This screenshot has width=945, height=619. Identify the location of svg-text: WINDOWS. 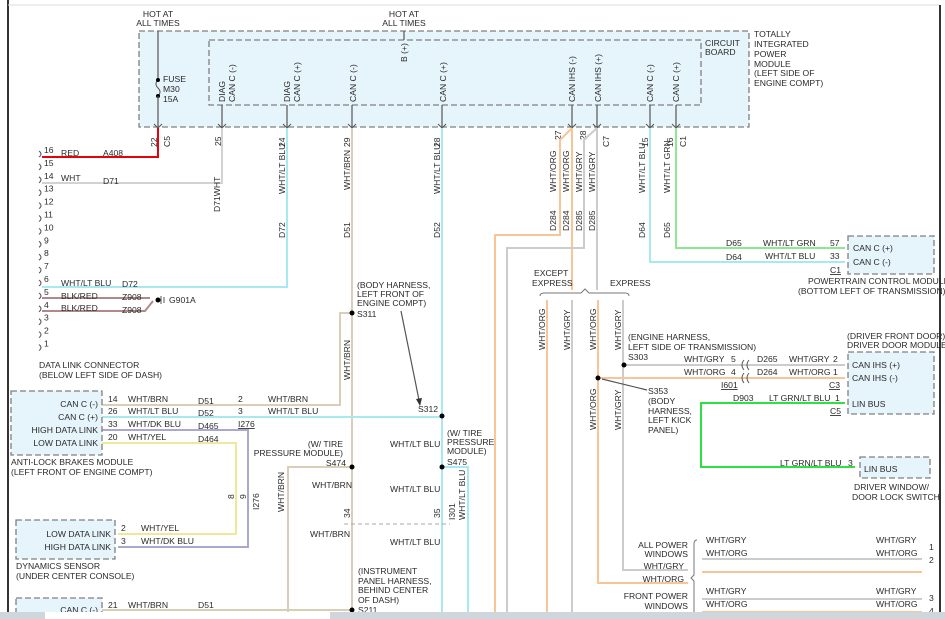
(667, 606).